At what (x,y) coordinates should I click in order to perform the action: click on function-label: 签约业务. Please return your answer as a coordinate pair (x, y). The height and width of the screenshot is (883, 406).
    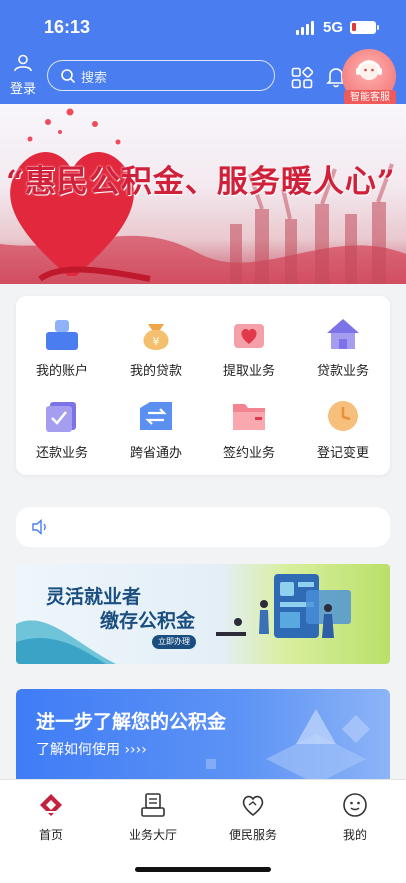
    Looking at the image, I should click on (248, 453).